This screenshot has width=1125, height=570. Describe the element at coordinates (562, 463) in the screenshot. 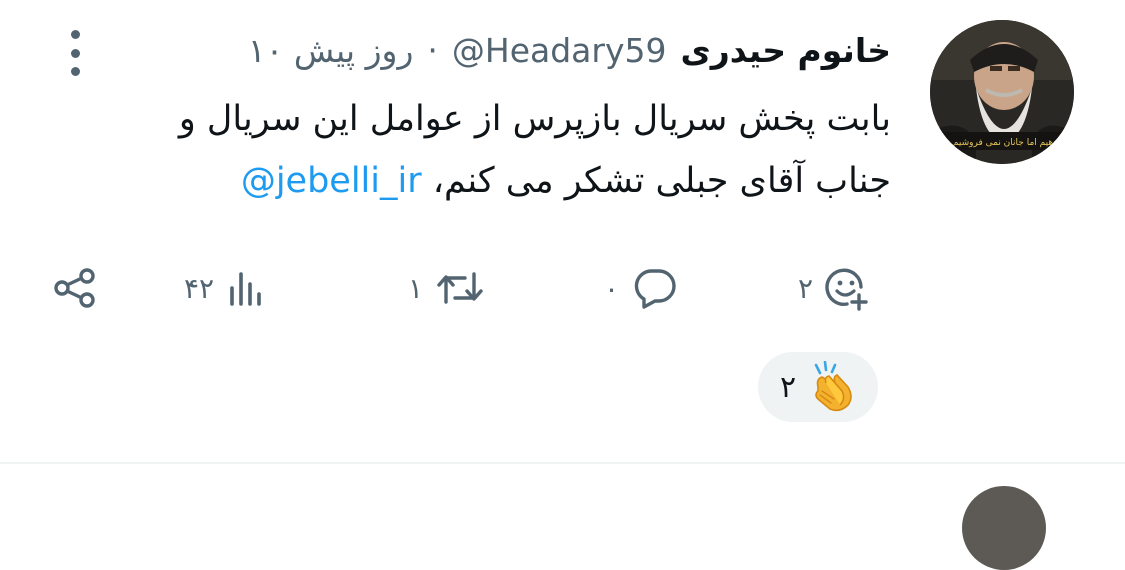

I see `post-divider` at that location.